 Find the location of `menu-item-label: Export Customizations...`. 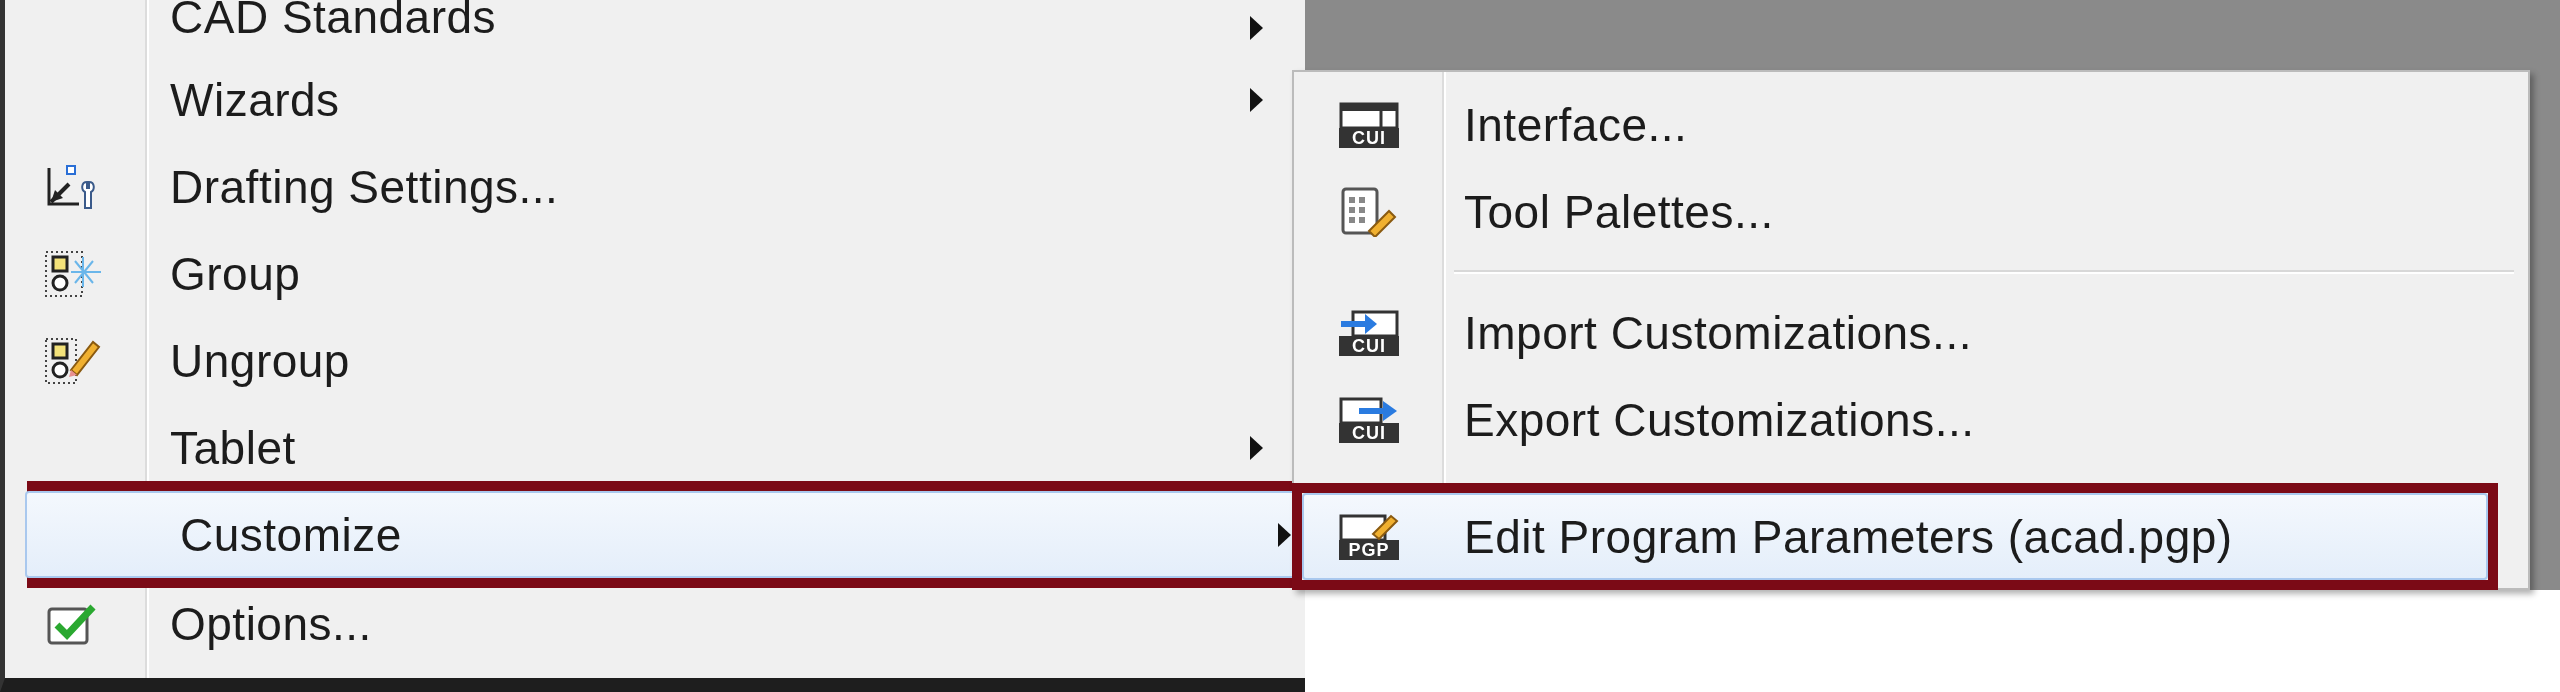

menu-item-label: Export Customizations... is located at coordinates (1719, 419).